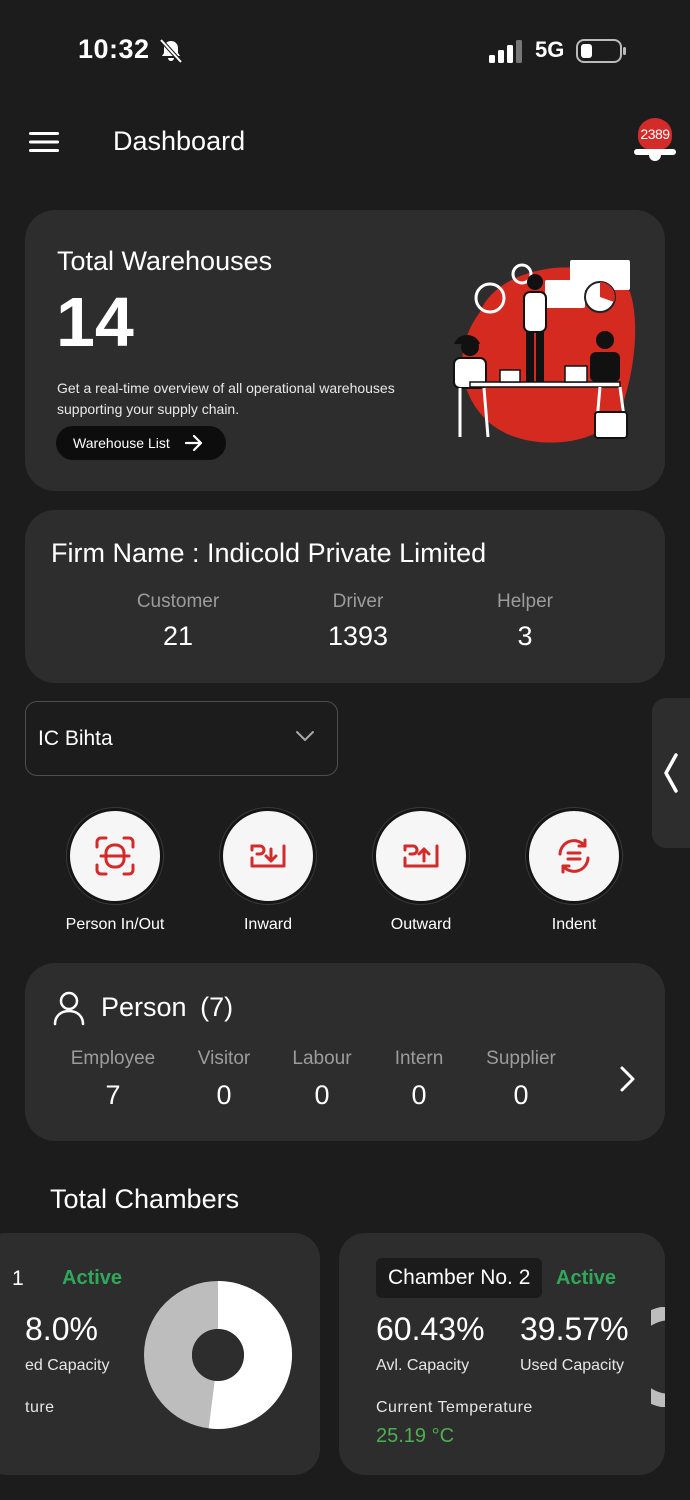 This screenshot has width=690, height=1500. I want to click on side-drawer-handle, so click(671, 773).